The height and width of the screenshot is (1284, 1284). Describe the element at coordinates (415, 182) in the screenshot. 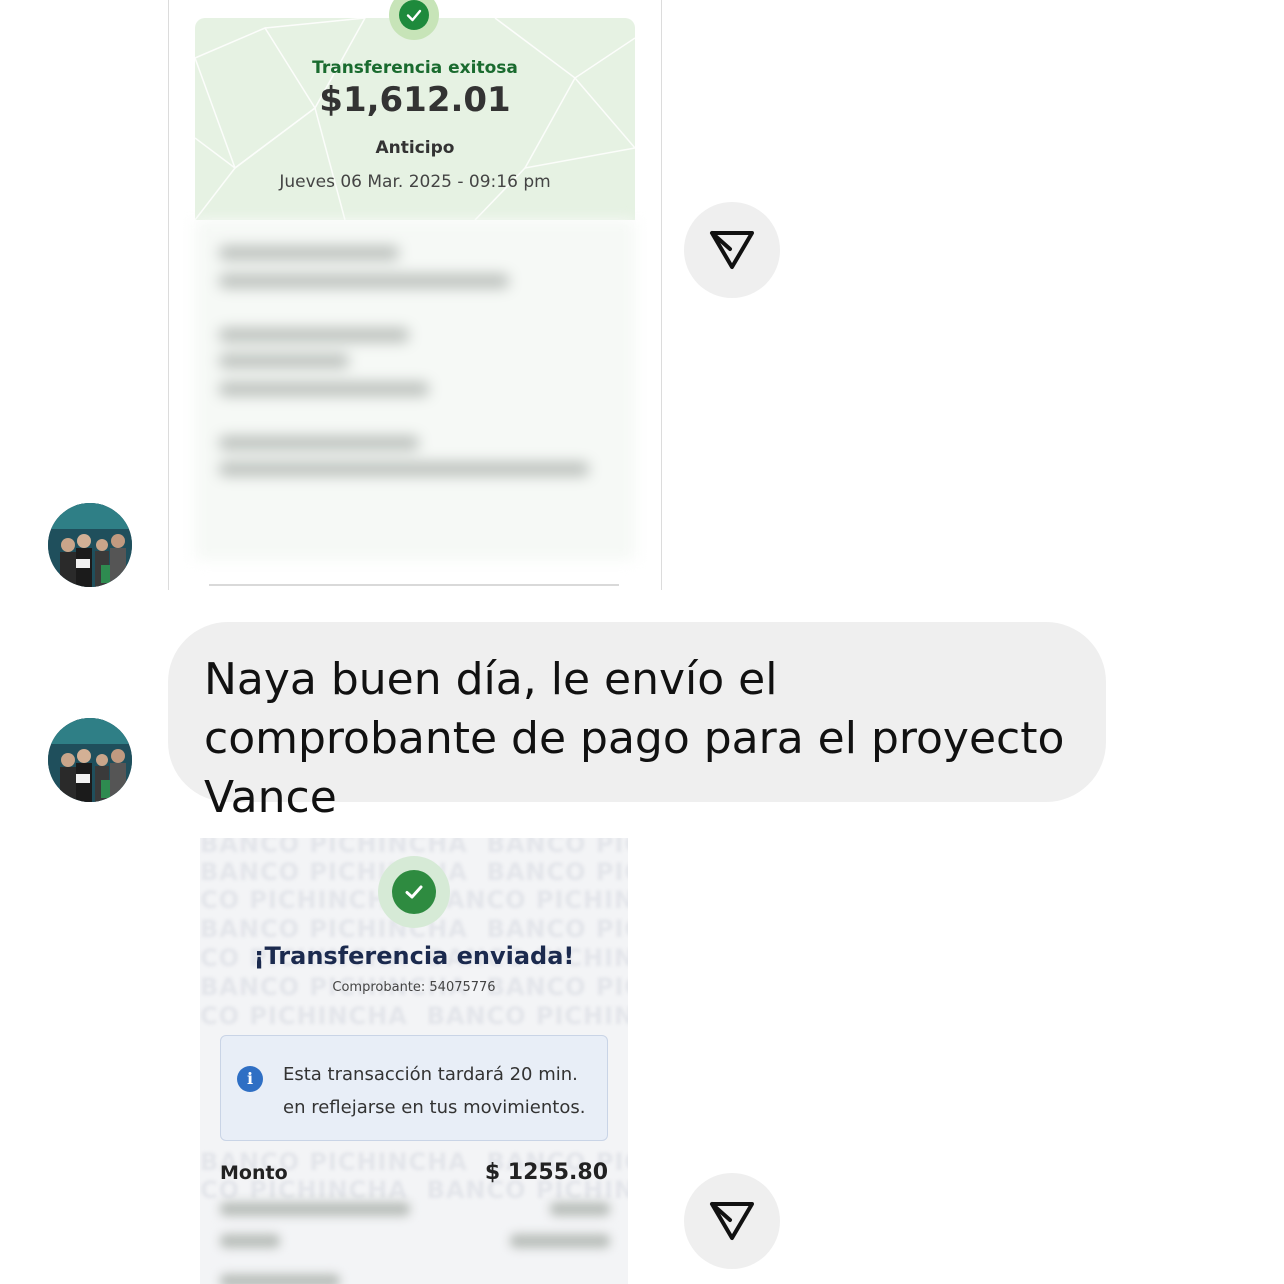

I see `transfer-datetime: Jueves 06 Mar. 2025 - 09:16 pm` at that location.